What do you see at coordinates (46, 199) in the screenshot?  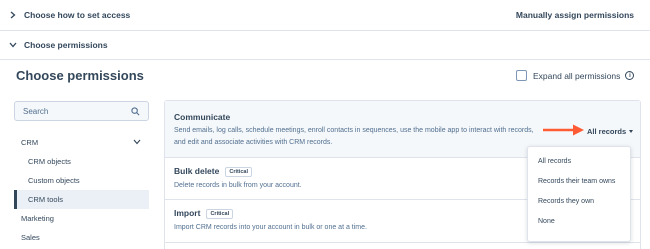 I see `sidebar-item-label: CRM tools` at bounding box center [46, 199].